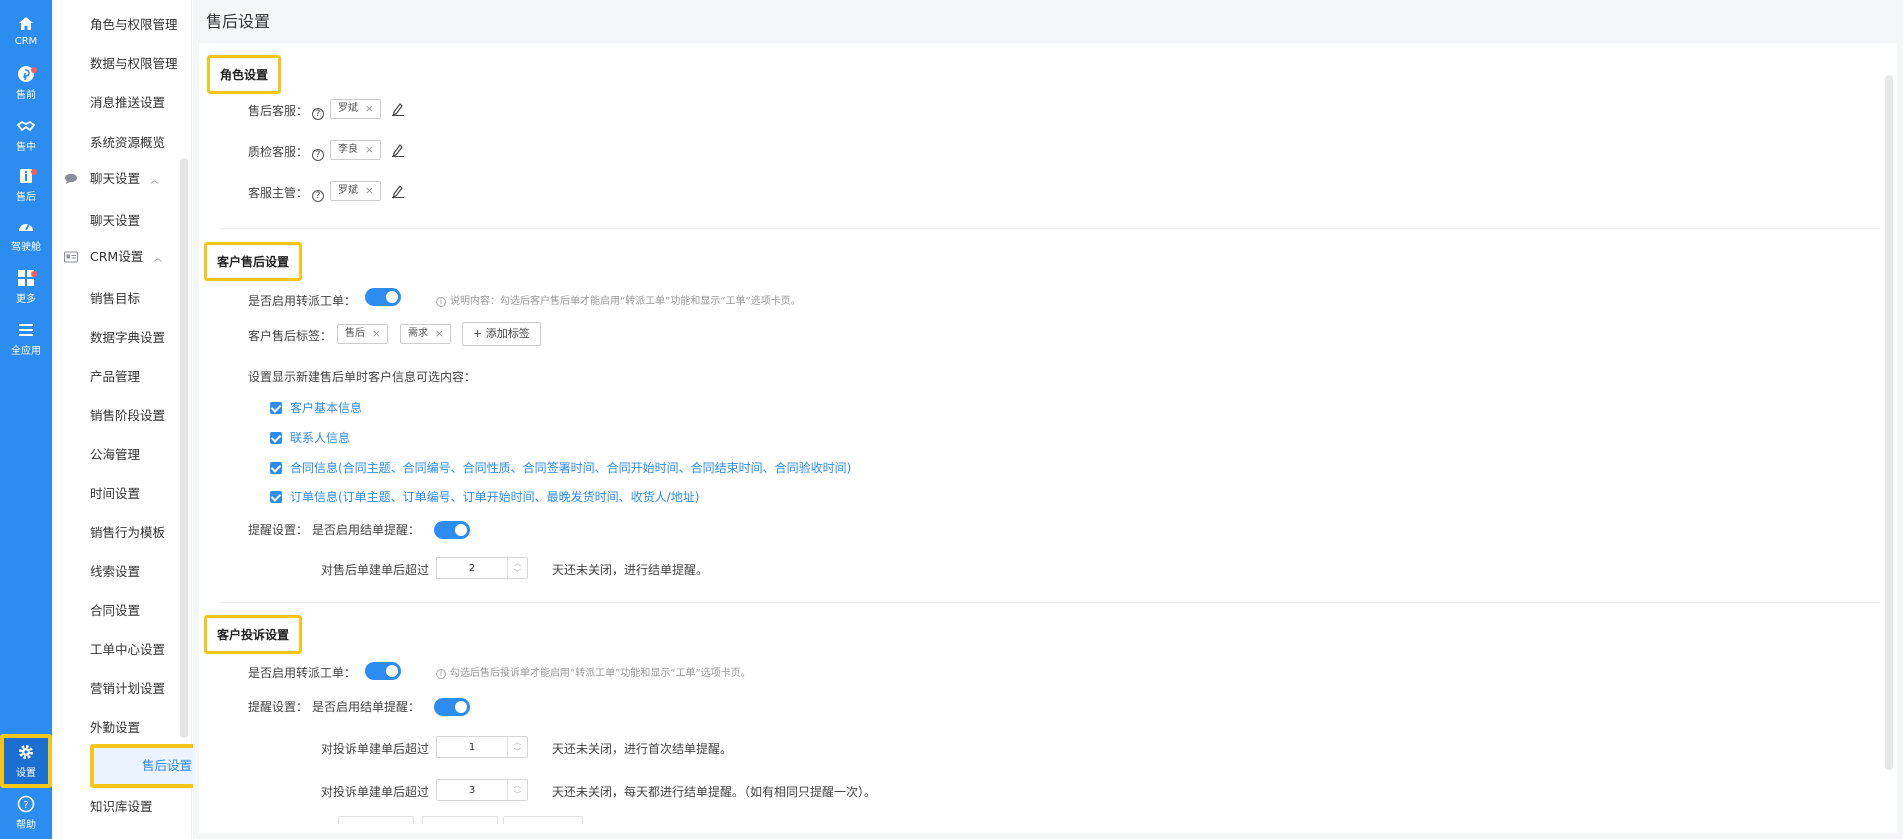  I want to click on menu-item-label: 外勤设置, so click(115, 727).